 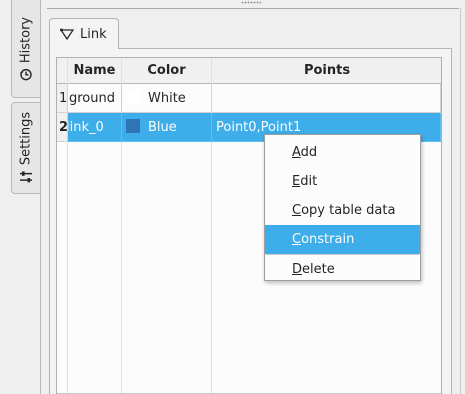 I want to click on row-index: 1, so click(x=62, y=98).